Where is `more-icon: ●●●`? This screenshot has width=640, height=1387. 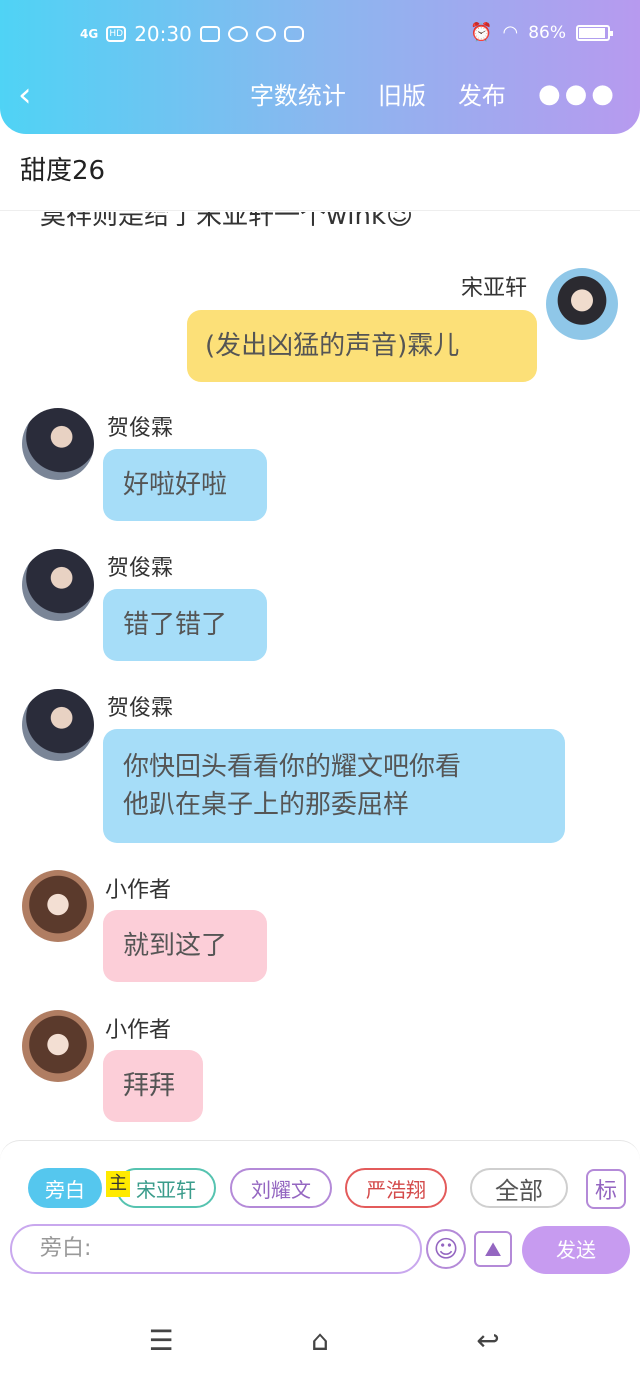
more-icon: ●●● is located at coordinates (578, 94).